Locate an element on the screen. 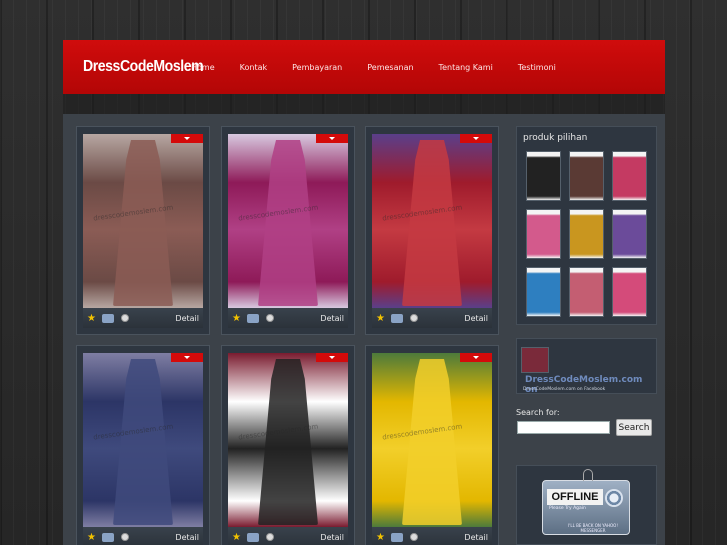  nav-testimoni: Testimoni is located at coordinates (537, 67).